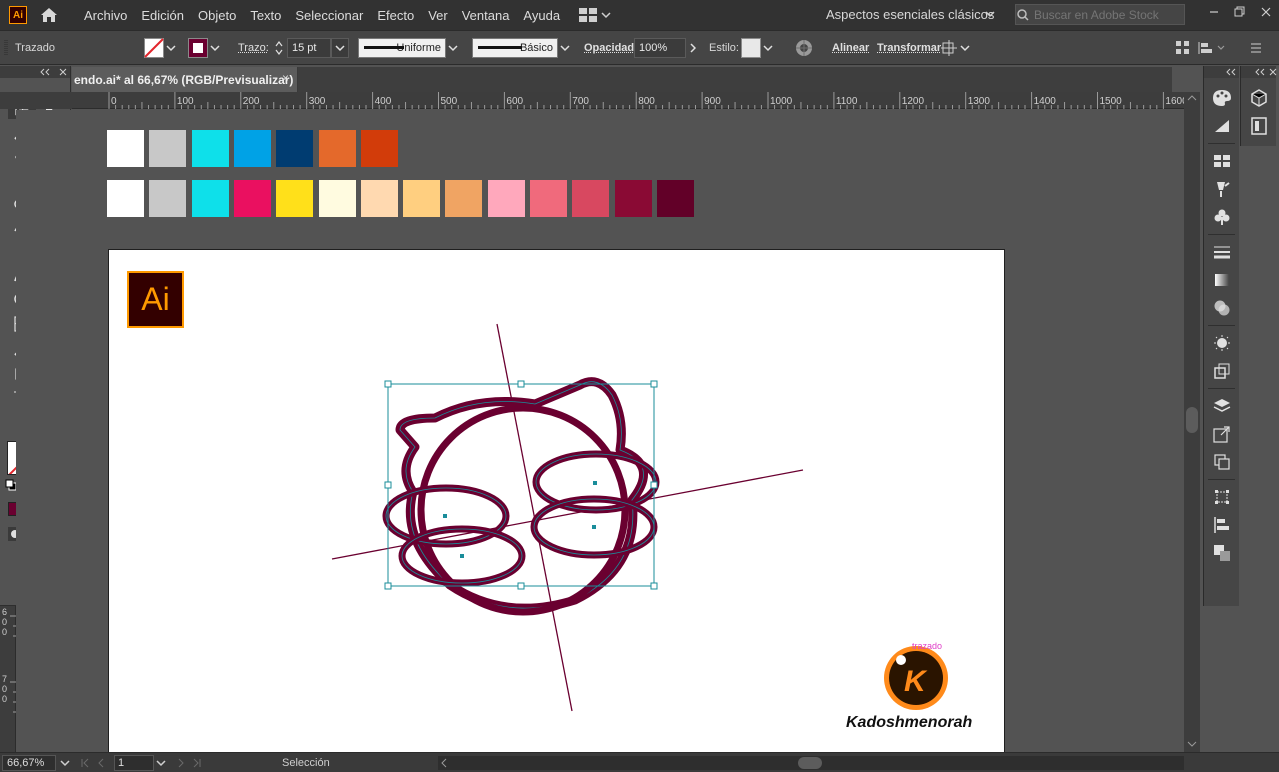  What do you see at coordinates (279, 48) in the screenshot?
I see `stepper-arrows-icon` at bounding box center [279, 48].